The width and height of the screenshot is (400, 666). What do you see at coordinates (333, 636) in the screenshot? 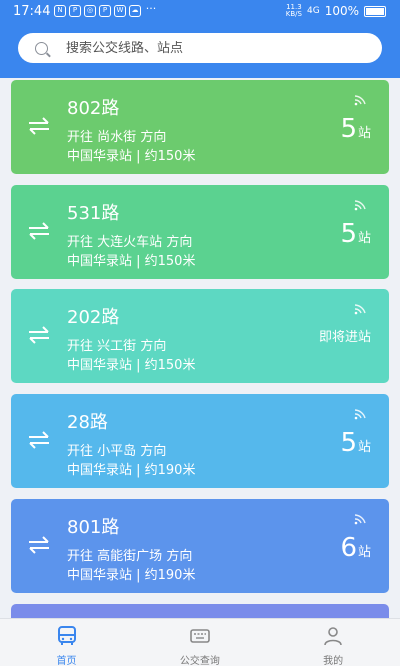
I see `person-icon` at bounding box center [333, 636].